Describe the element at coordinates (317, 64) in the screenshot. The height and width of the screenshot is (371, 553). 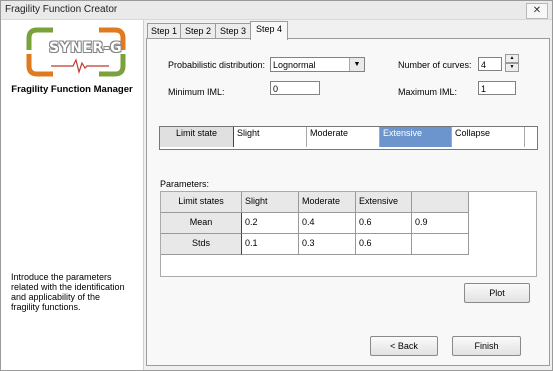
I see `distribution-select: Lognormal ▼` at that location.